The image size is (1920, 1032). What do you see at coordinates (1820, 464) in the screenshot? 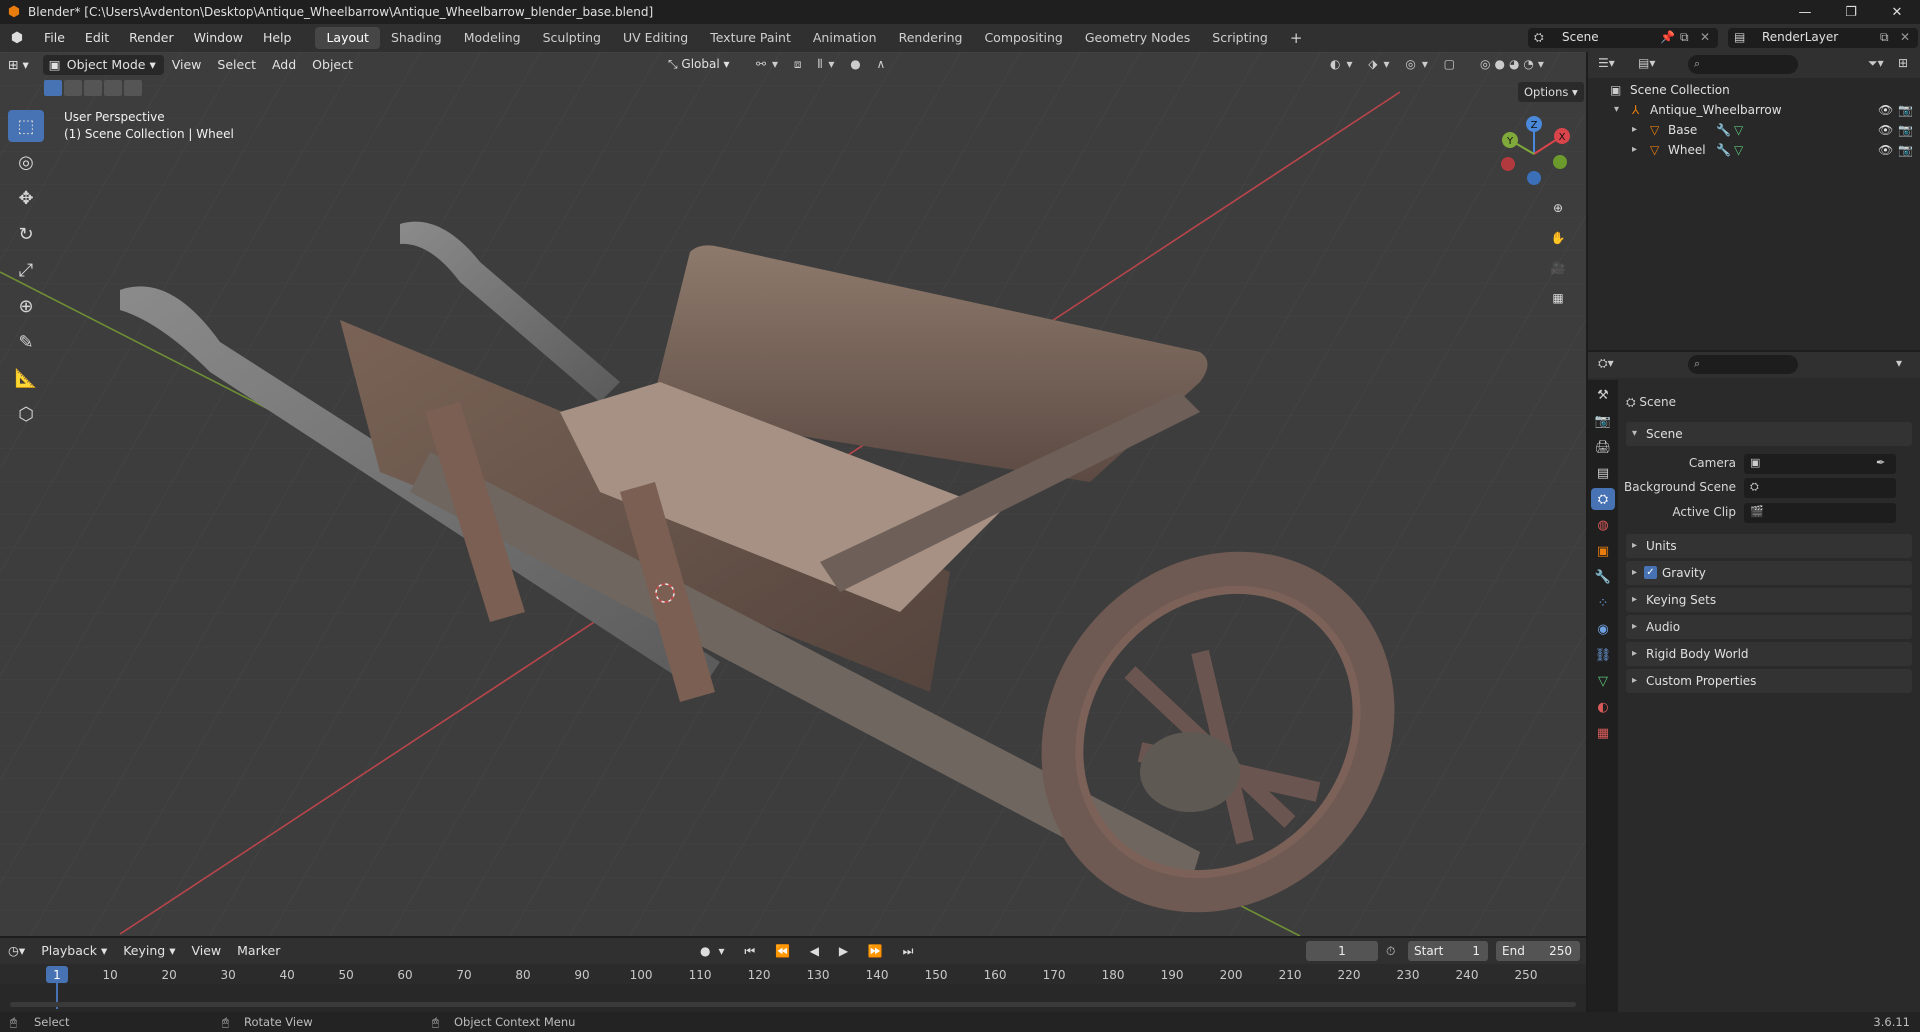
I see `camera-field: ▣ ✒` at bounding box center [1820, 464].